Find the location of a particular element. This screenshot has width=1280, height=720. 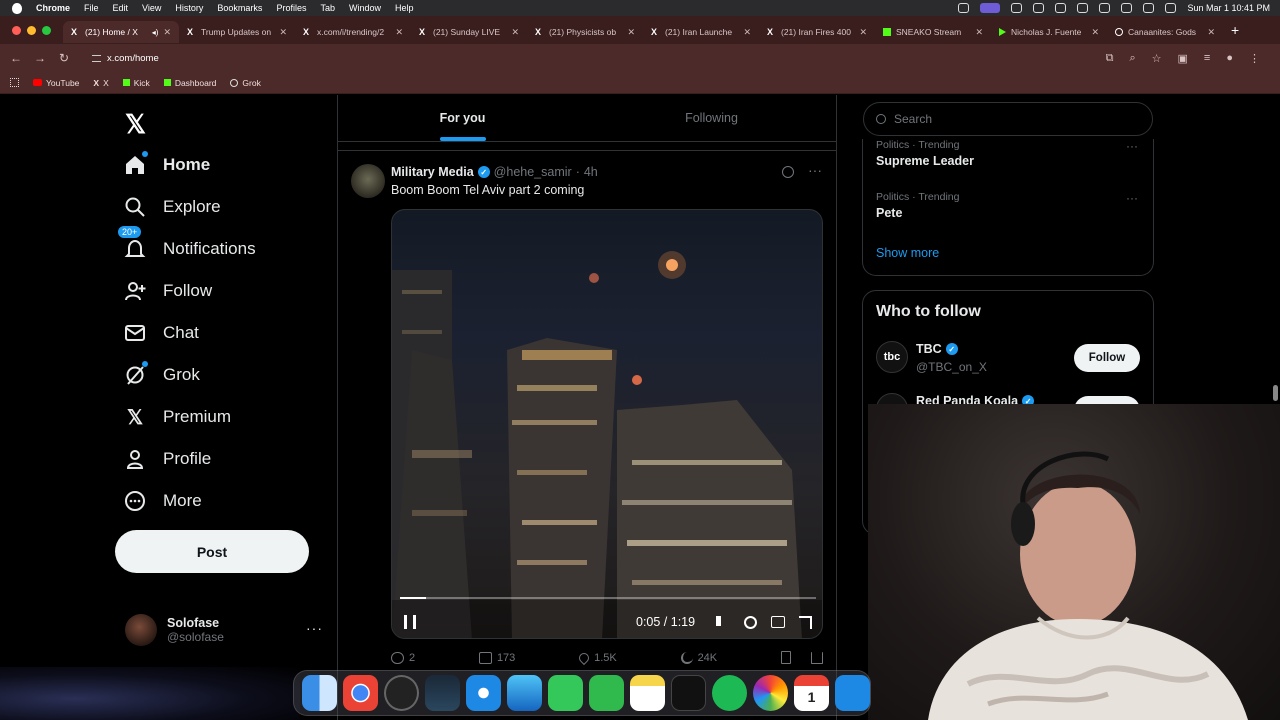

calendar-icon: 1 is located at coordinates (811, 693).